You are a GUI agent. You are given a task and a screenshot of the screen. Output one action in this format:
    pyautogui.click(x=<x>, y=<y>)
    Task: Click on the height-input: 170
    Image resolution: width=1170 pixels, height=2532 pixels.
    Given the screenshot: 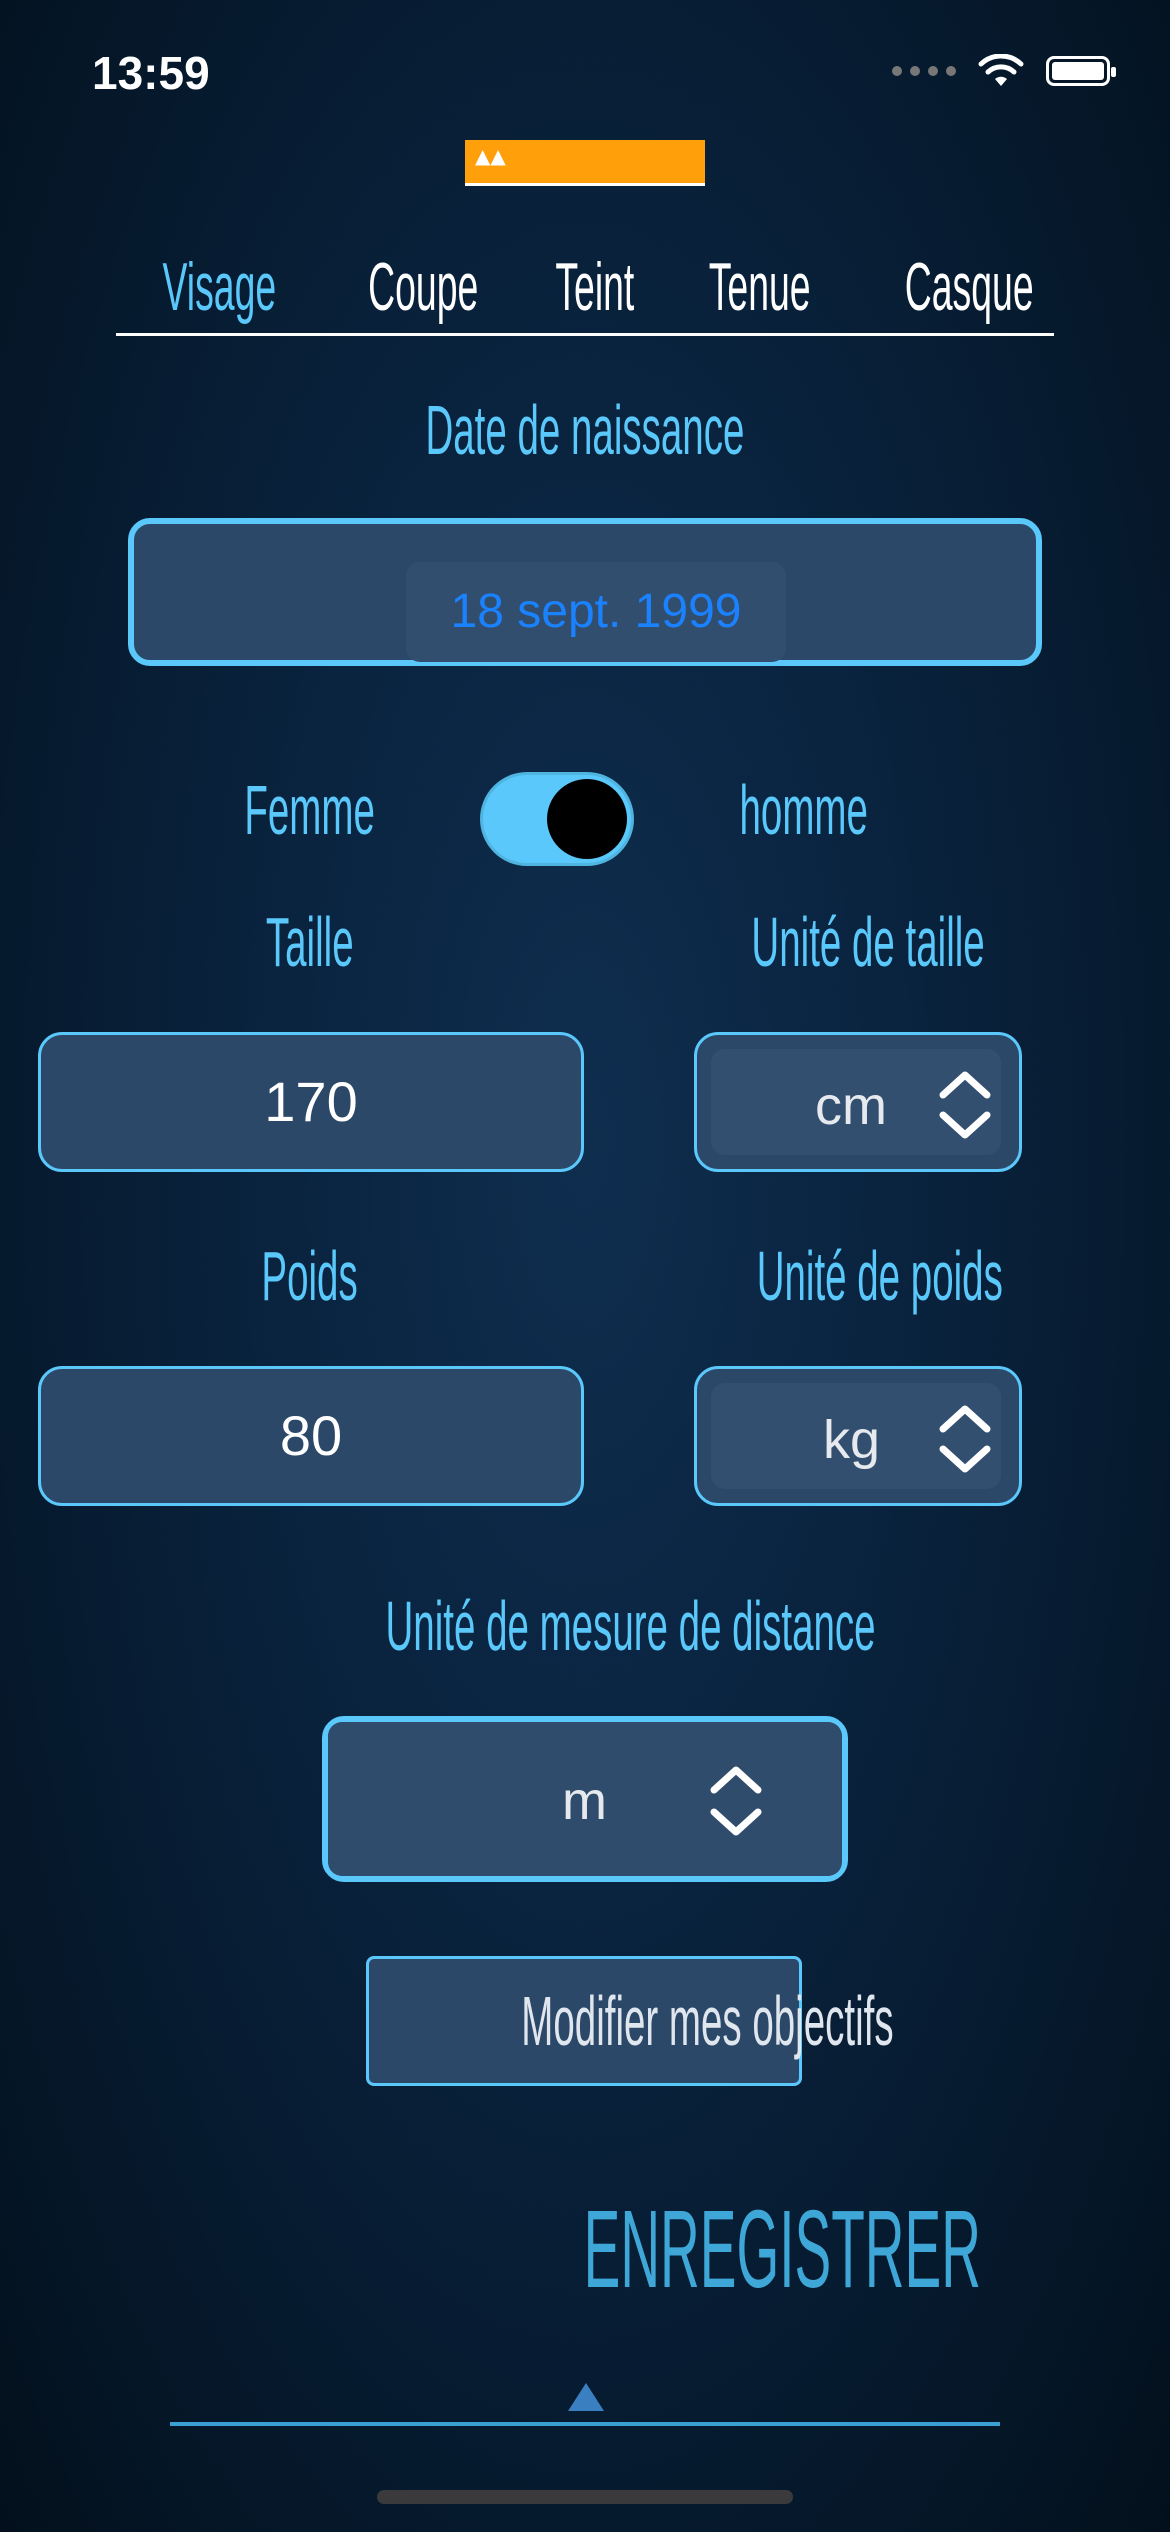 What is the action you would take?
    pyautogui.click(x=311, y=1102)
    